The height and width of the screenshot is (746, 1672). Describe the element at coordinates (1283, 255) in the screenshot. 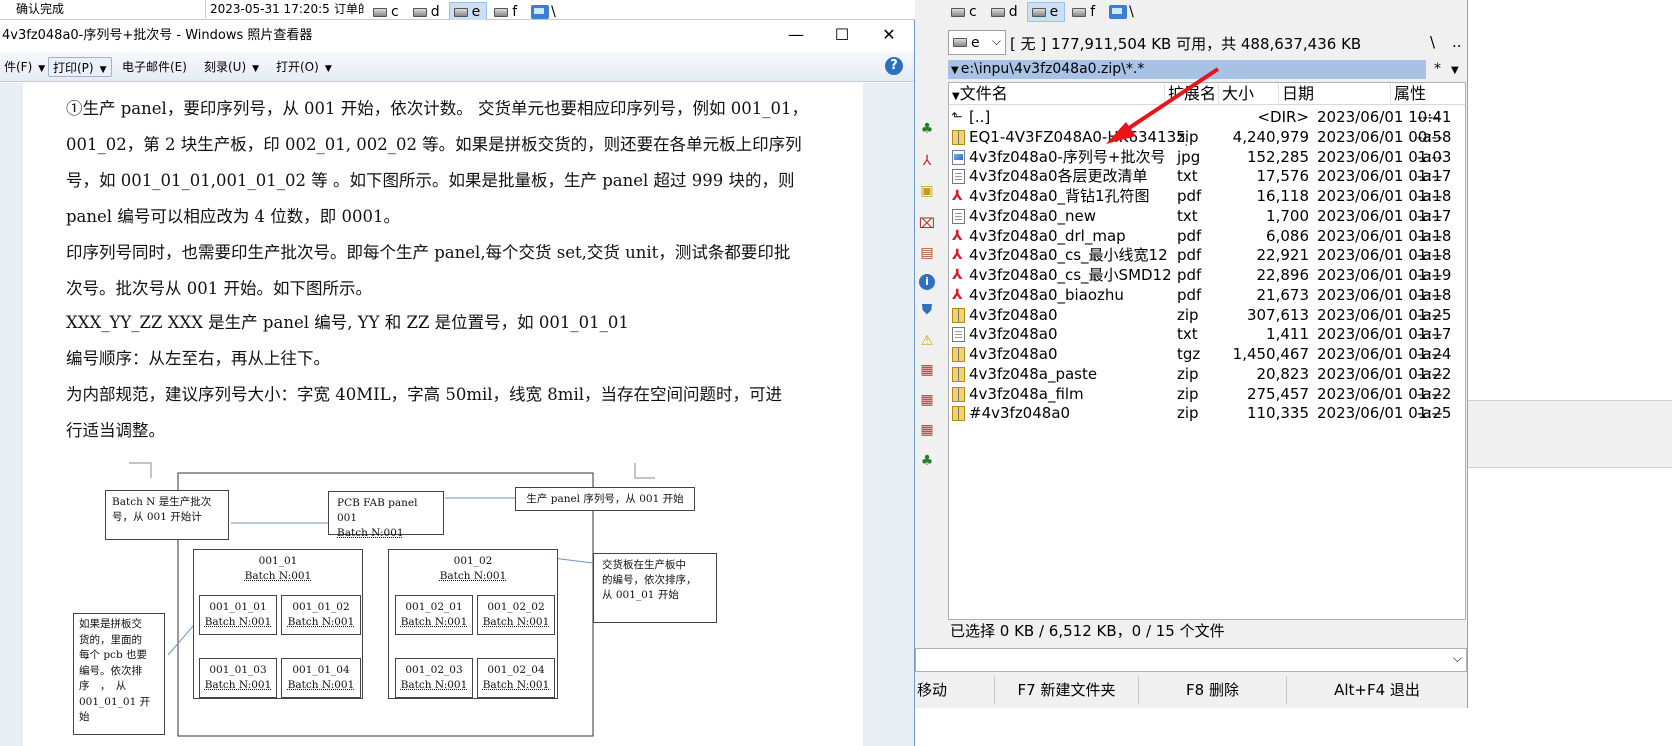

I see `file-size: 22,921` at that location.